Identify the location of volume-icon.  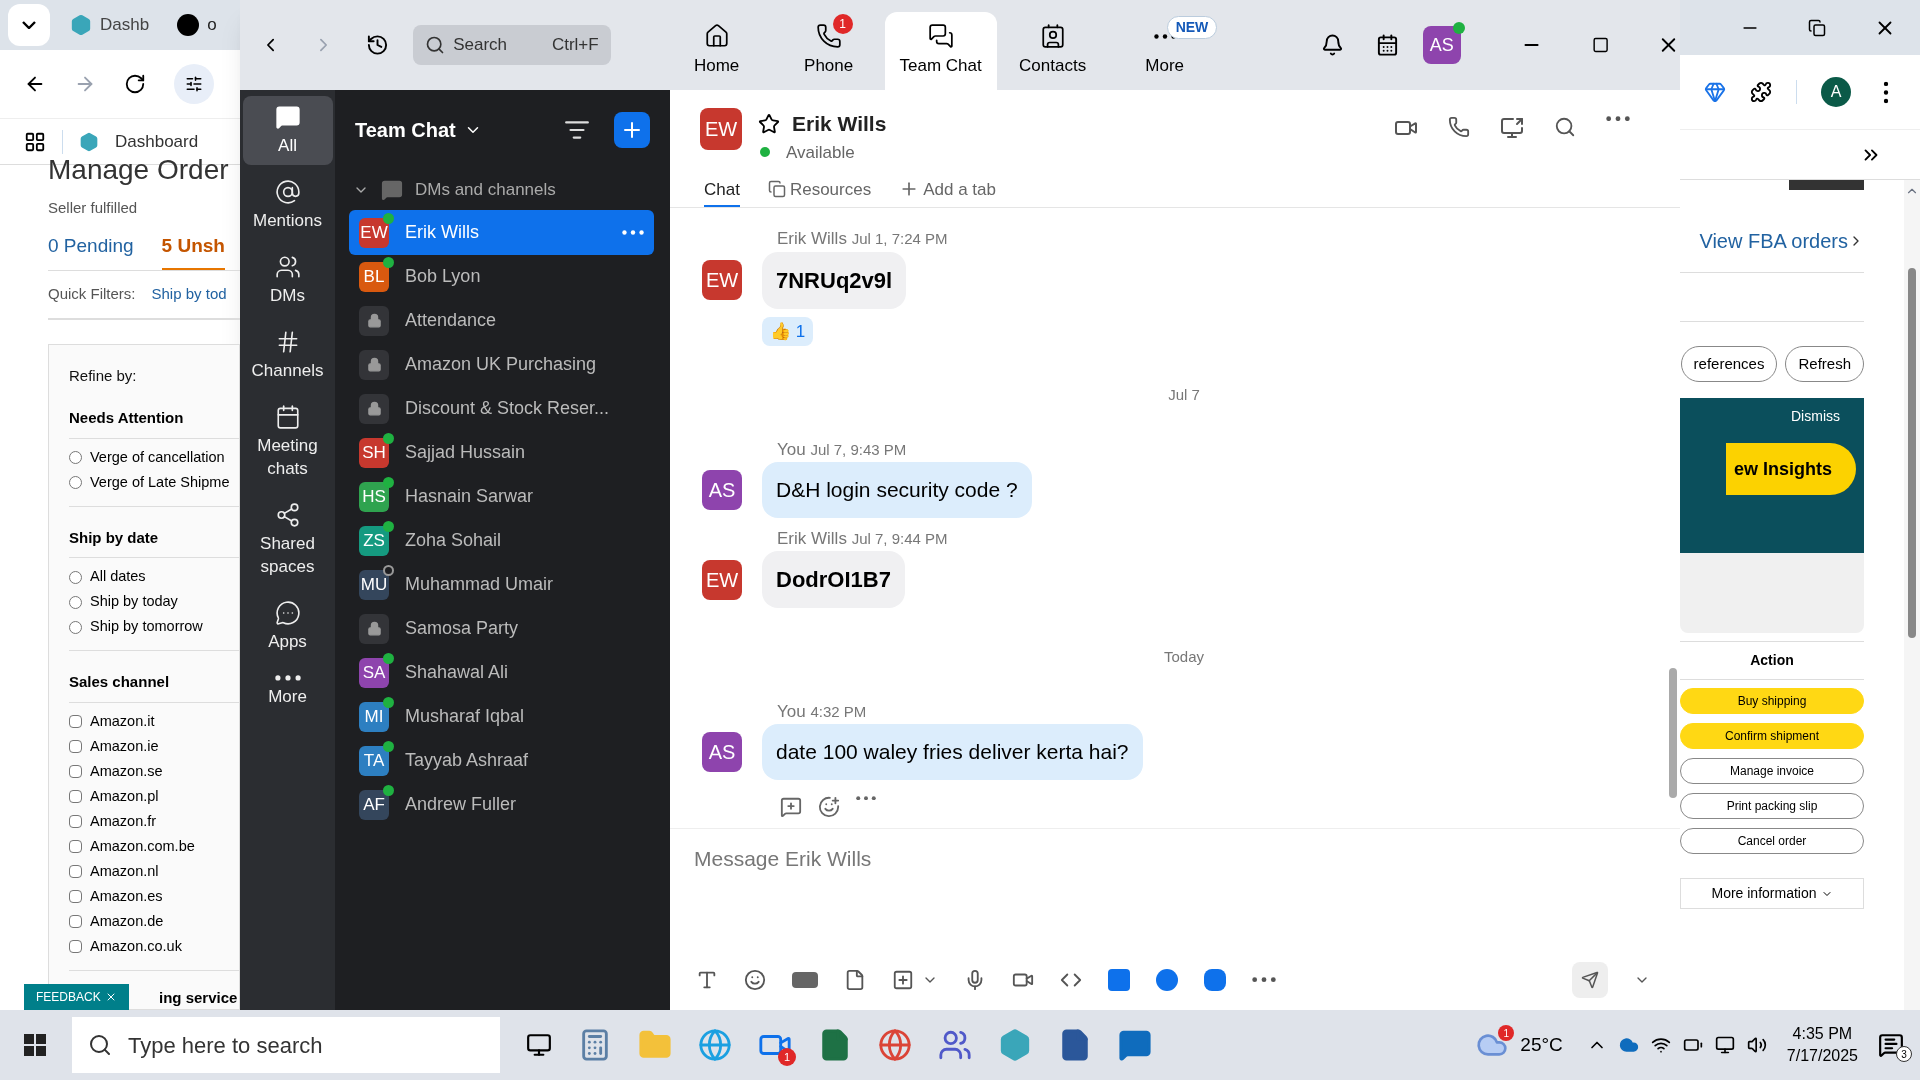
(1756, 1045).